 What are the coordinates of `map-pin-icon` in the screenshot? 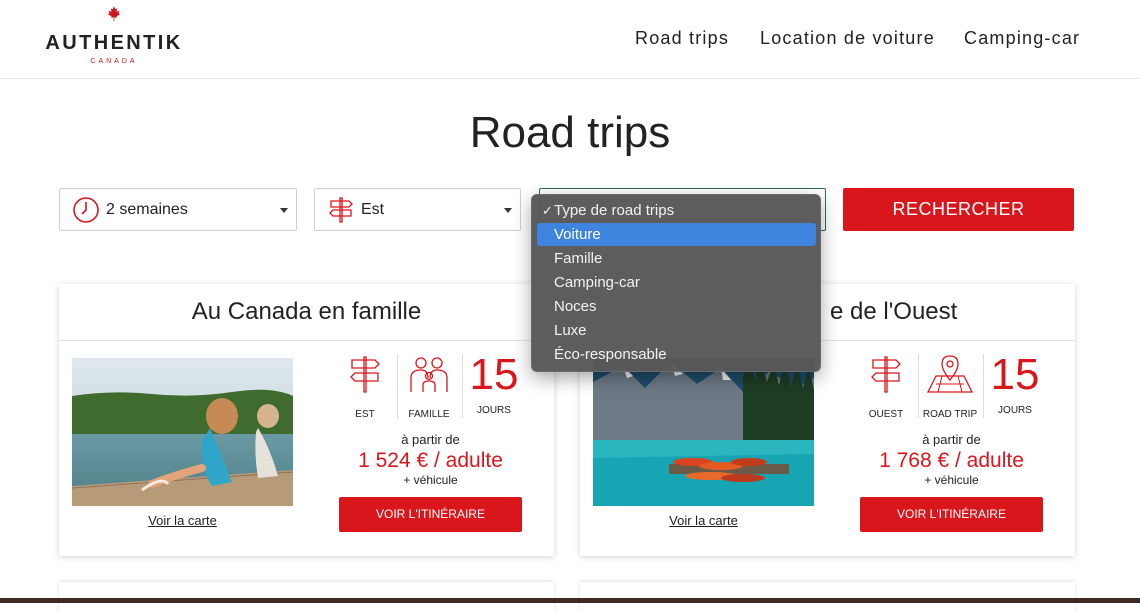 It's located at (950, 374).